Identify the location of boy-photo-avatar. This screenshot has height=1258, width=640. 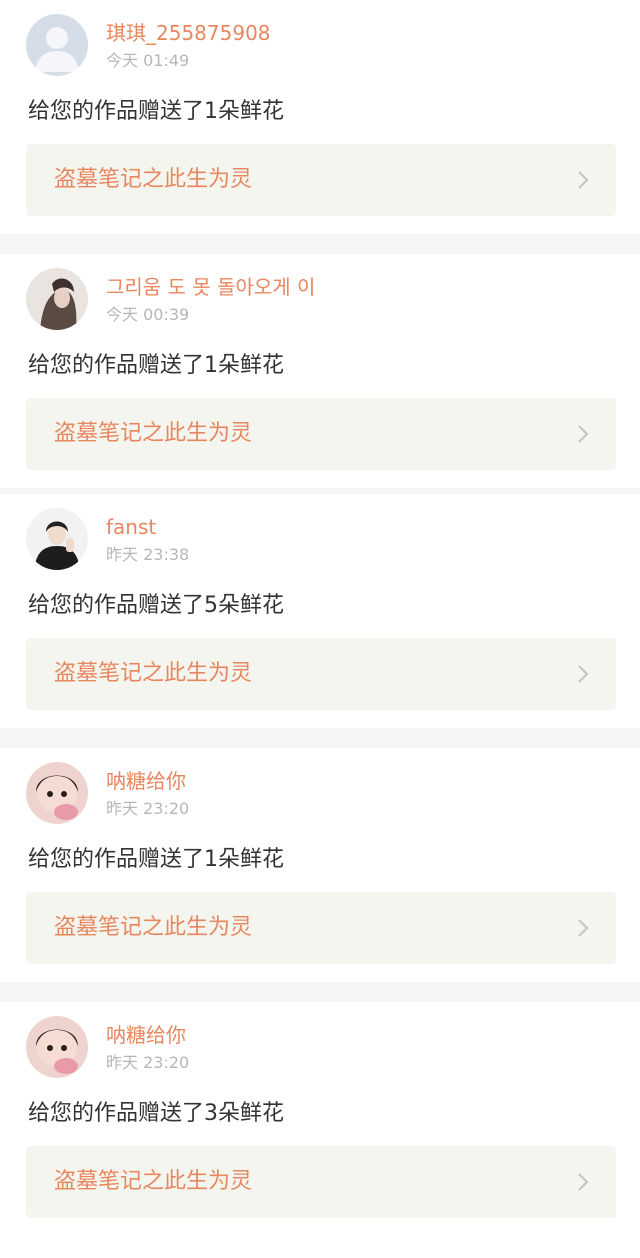
(57, 539).